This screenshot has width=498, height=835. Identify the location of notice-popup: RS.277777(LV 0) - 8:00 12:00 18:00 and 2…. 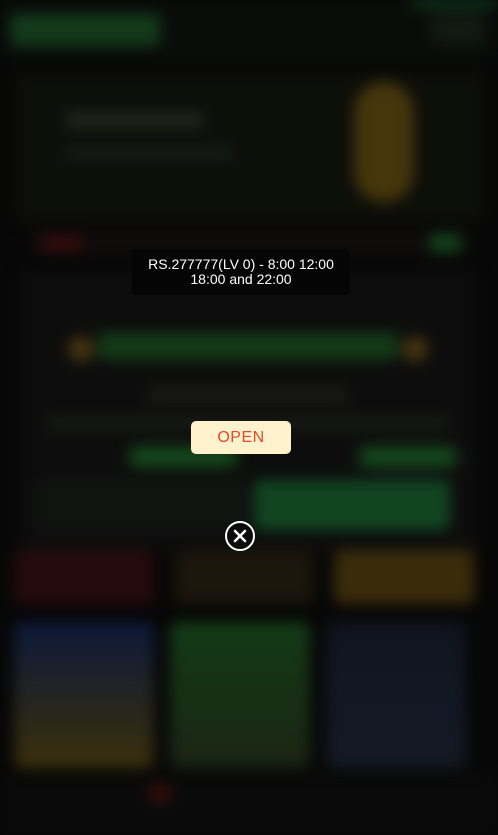
(241, 272).